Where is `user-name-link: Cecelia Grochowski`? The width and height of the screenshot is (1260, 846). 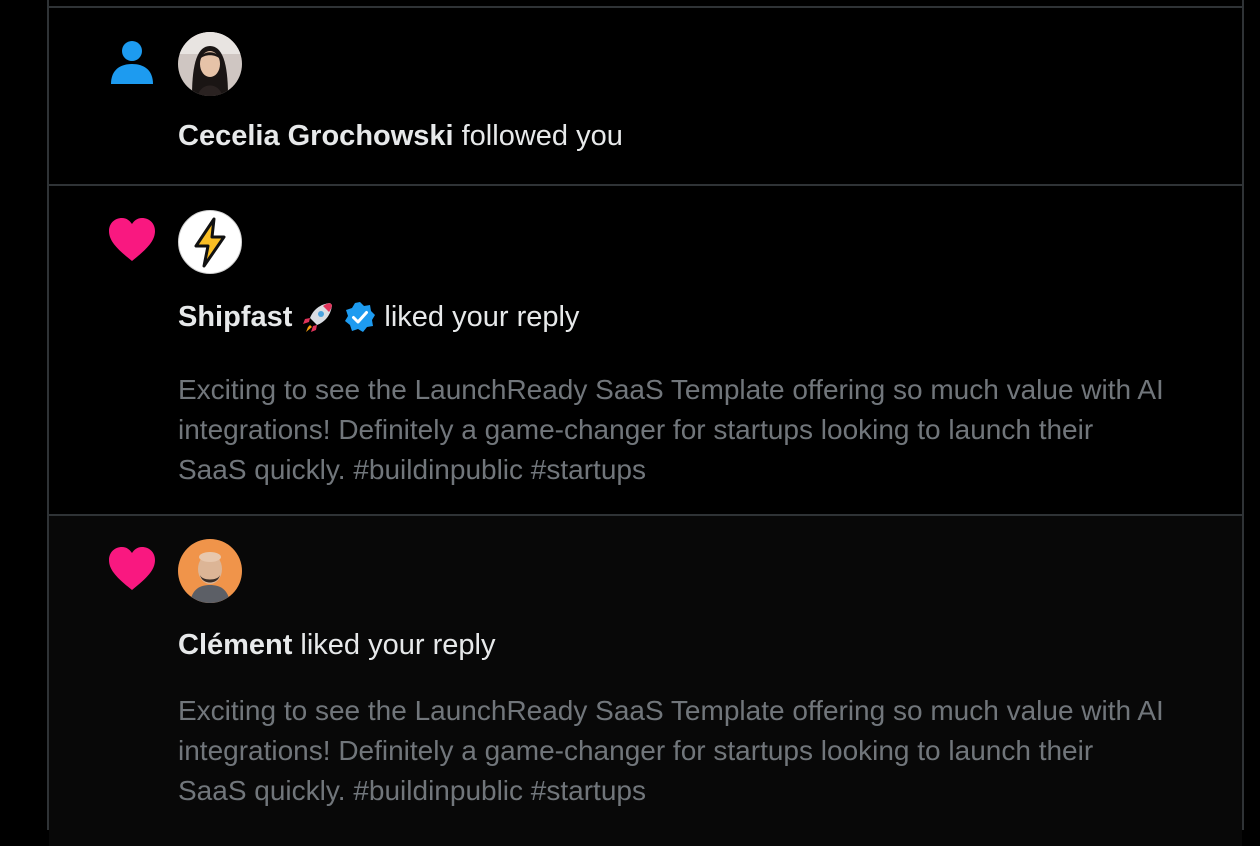 user-name-link: Cecelia Grochowski is located at coordinates (316, 136).